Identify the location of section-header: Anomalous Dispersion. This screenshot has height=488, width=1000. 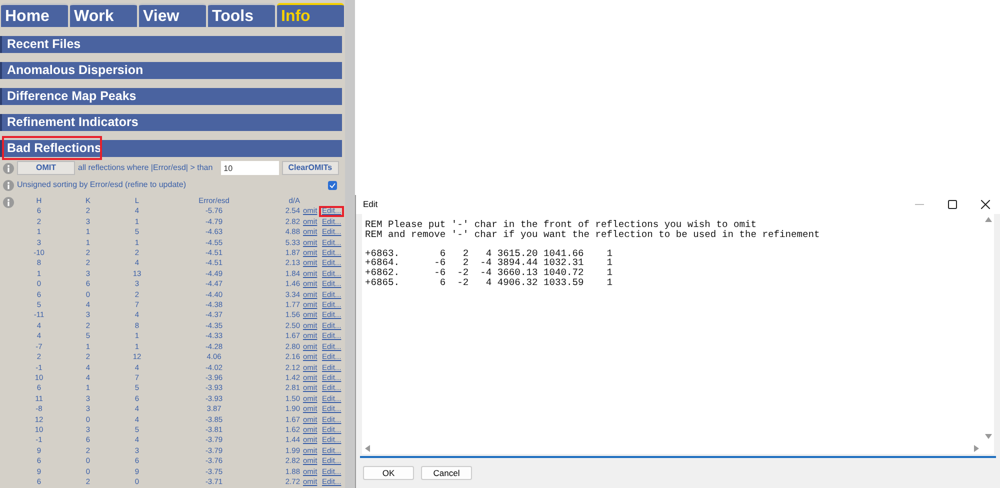
(171, 70).